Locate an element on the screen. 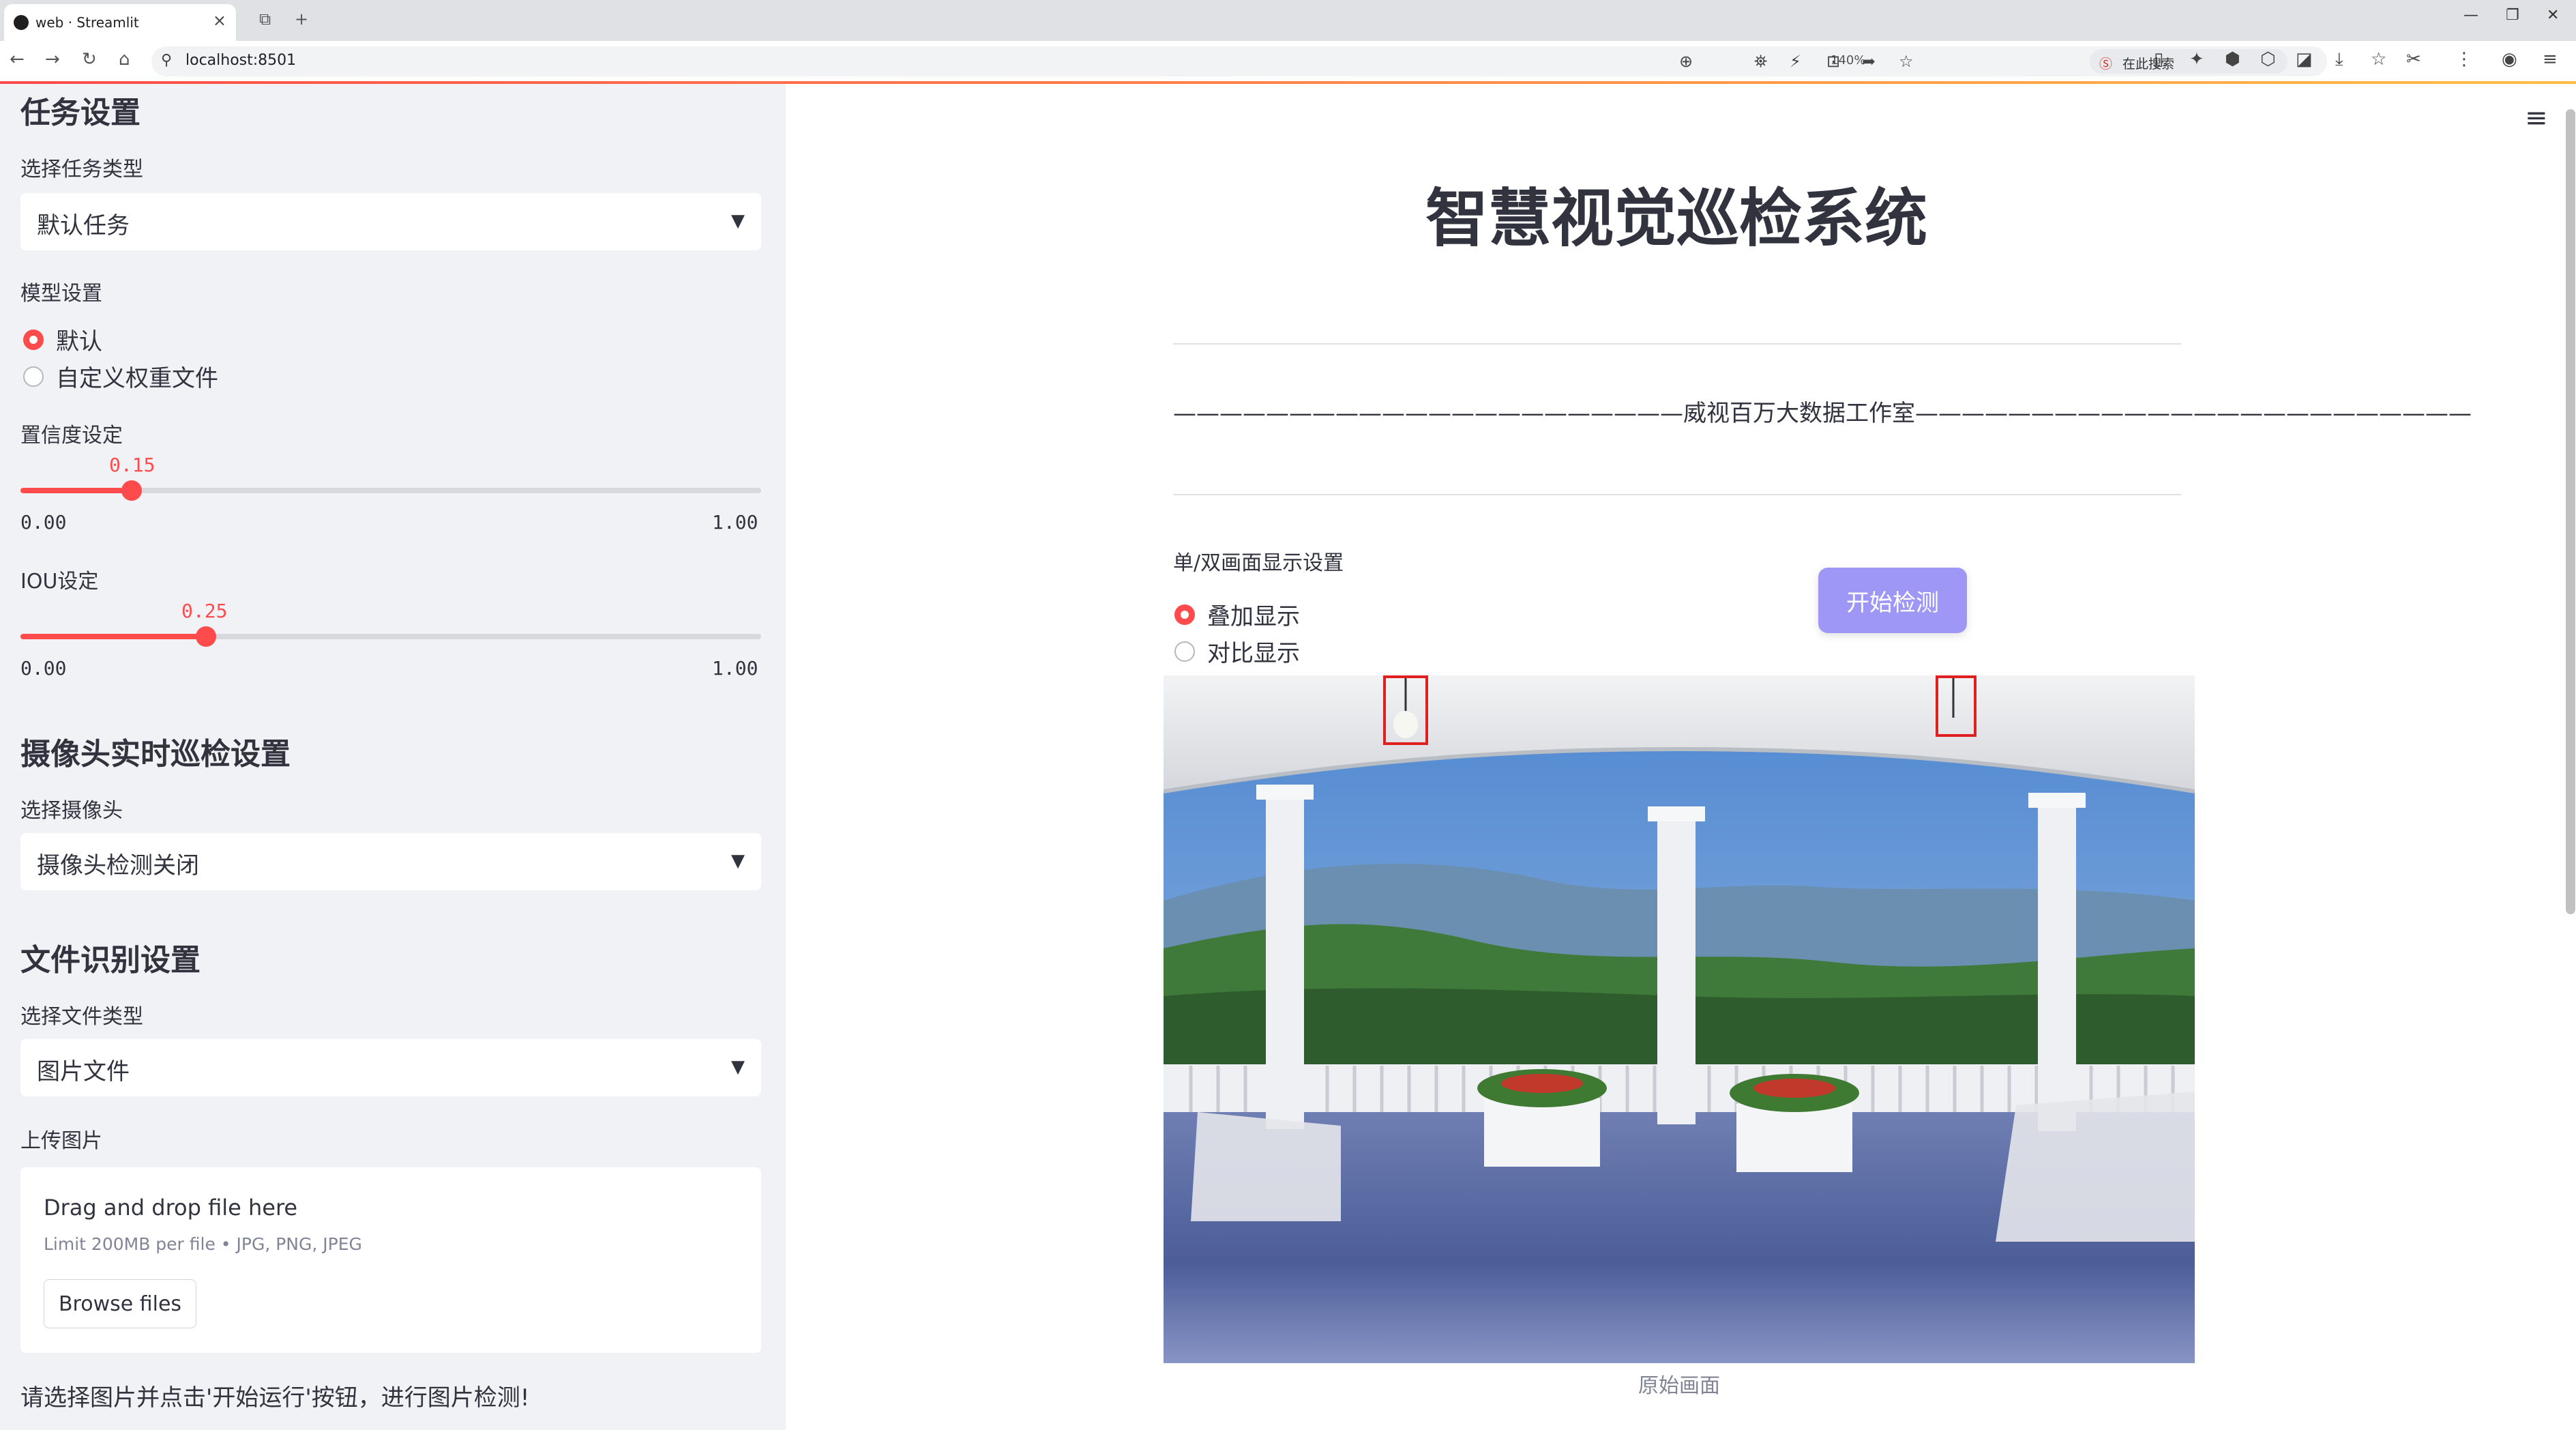 This screenshot has height=1430, width=2576. restore-icon: ❐ is located at coordinates (2512, 16).